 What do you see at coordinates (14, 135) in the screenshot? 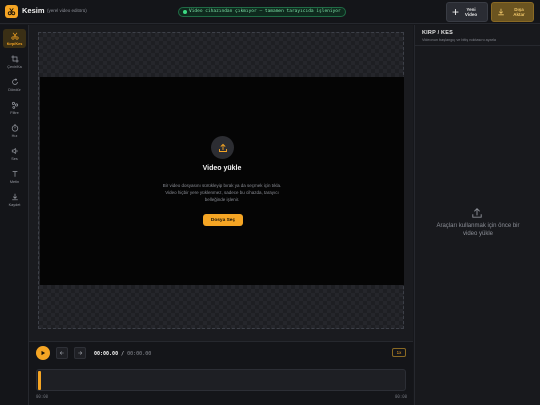
I see `tool-label: Hız` at bounding box center [14, 135].